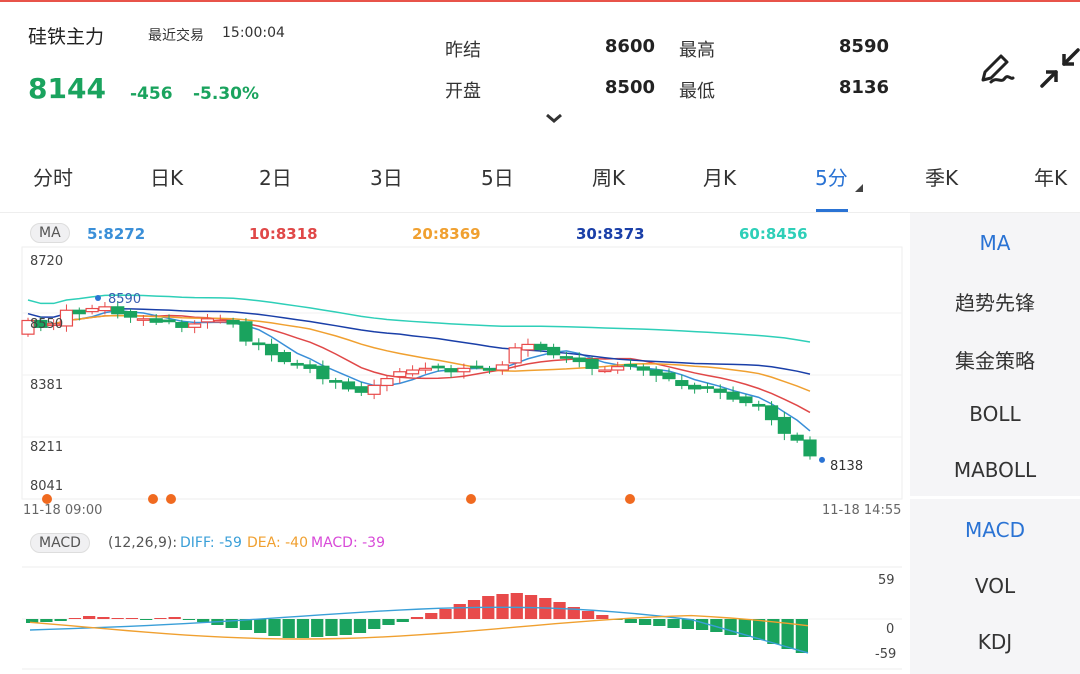 This screenshot has height=674, width=1080. What do you see at coordinates (446, 234) in the screenshot?
I see `ma20-value: 20:8369` at bounding box center [446, 234].